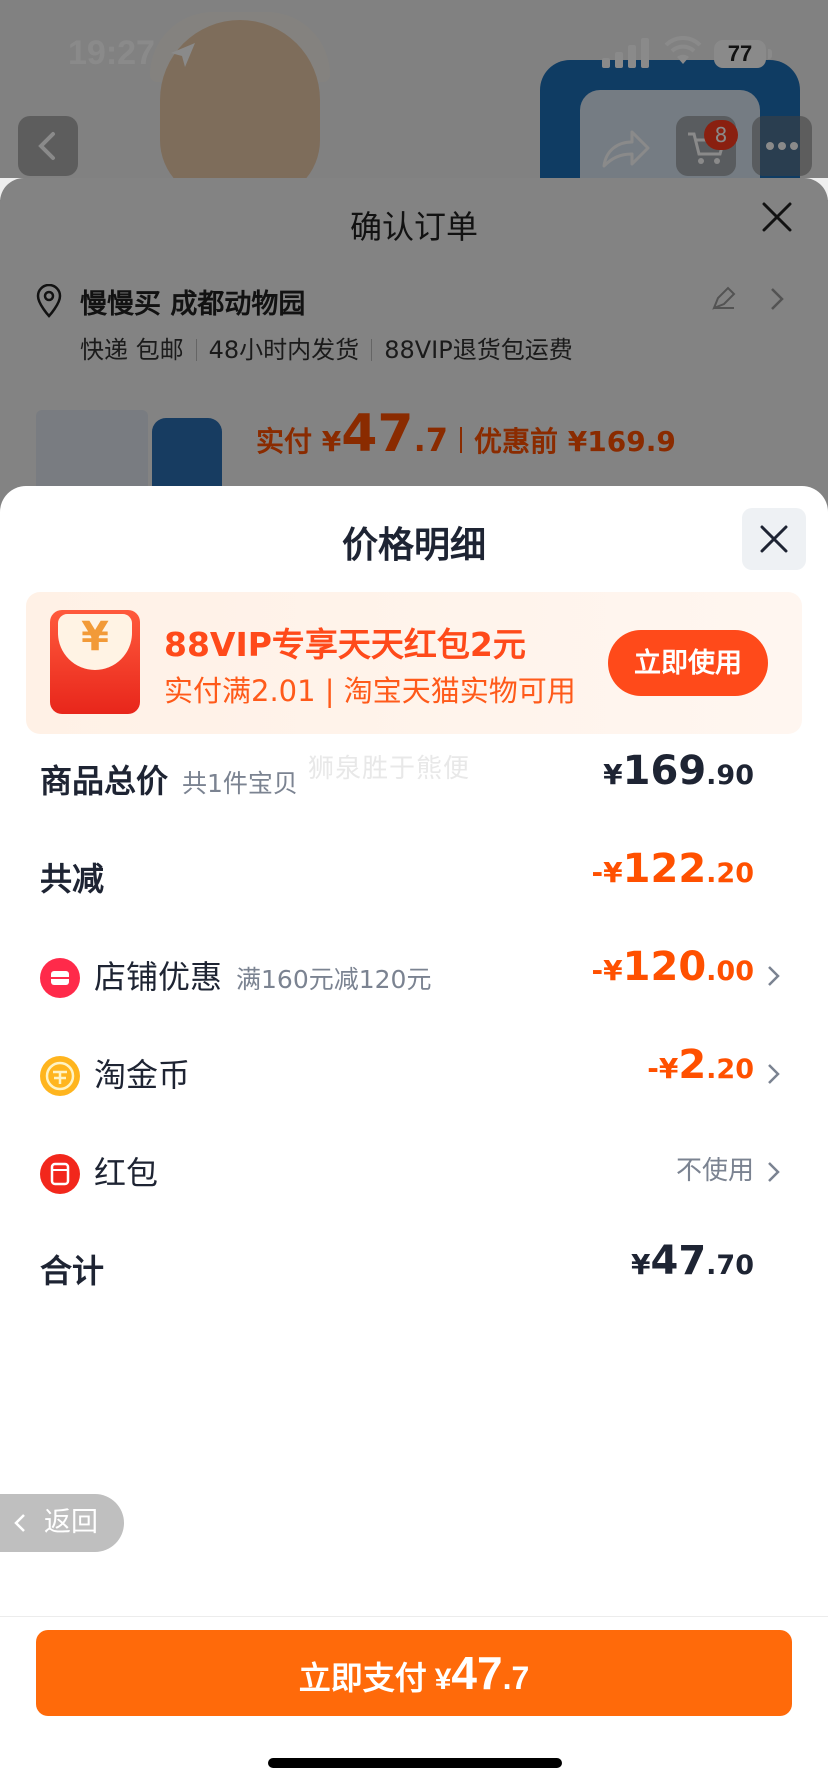  I want to click on coin-icon, so click(60, 1076).